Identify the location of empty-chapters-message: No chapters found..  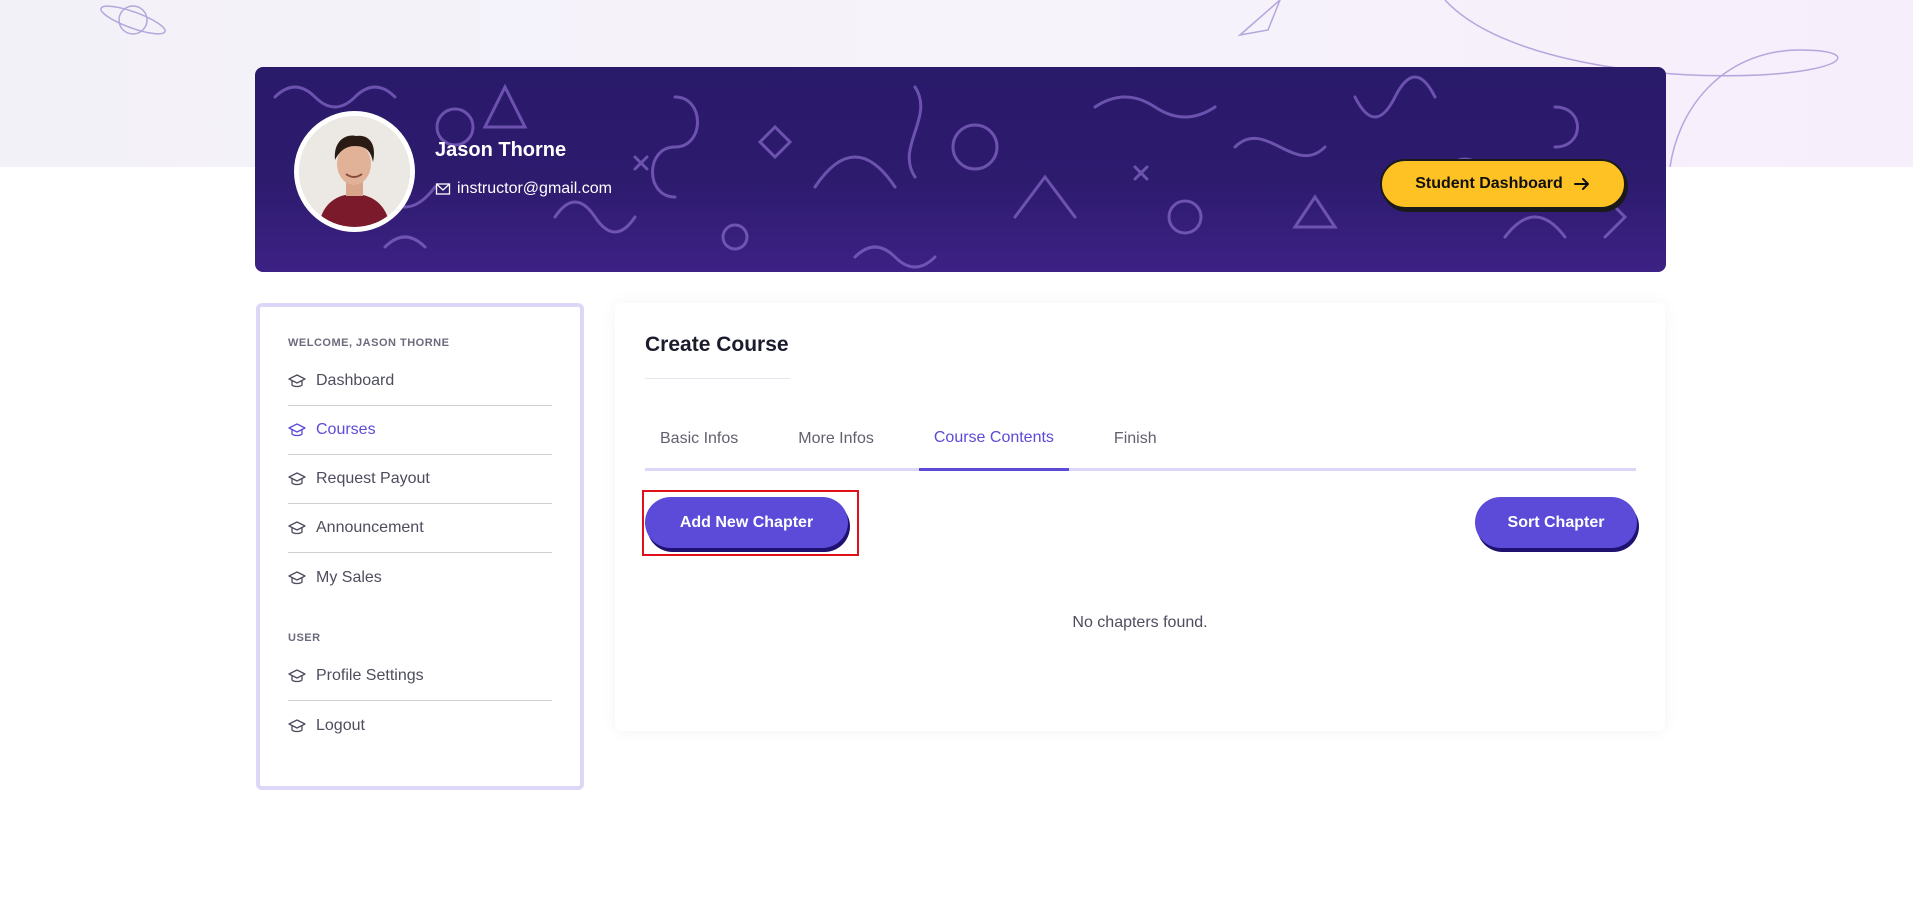
(1140, 622).